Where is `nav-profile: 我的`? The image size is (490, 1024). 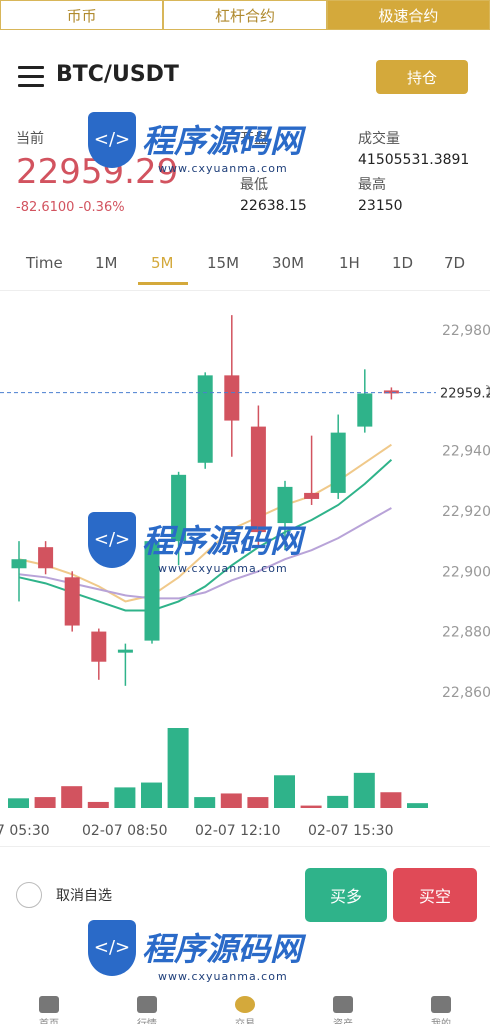
nav-profile: 我的 is located at coordinates (441, 1010).